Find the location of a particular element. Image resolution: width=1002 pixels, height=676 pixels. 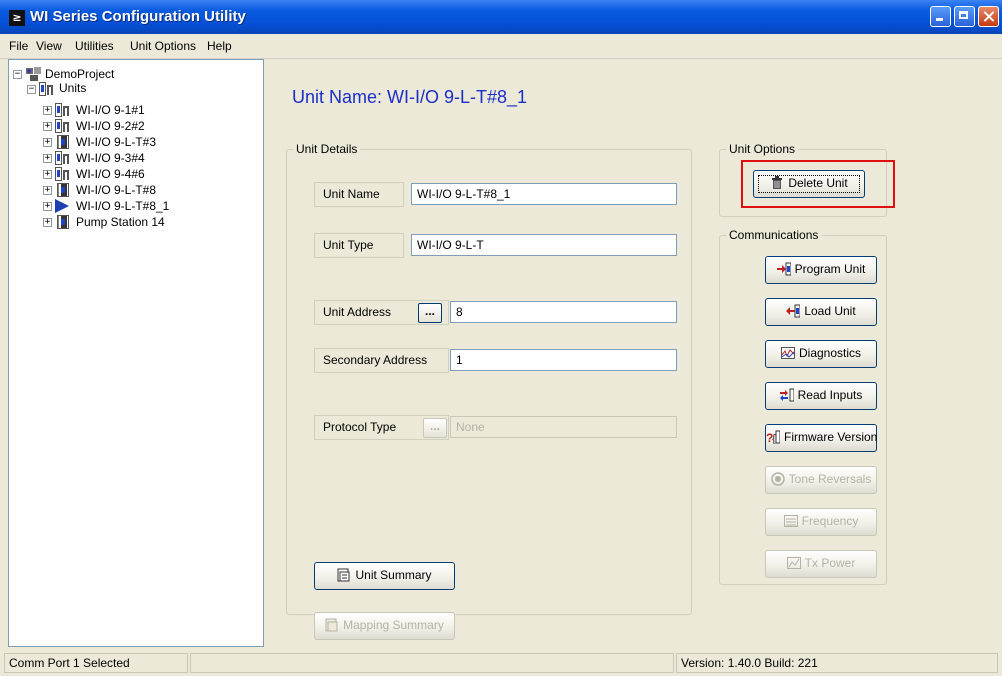

tree-label: WI-I/O 9-L-T#8_1 is located at coordinates (123, 206).